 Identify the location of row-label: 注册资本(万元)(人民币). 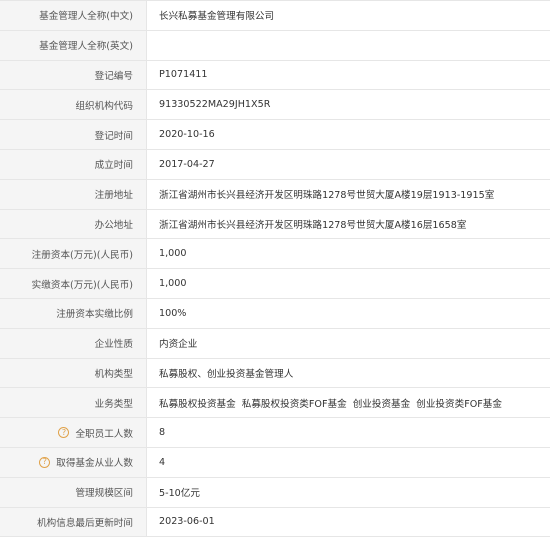
(73, 254).